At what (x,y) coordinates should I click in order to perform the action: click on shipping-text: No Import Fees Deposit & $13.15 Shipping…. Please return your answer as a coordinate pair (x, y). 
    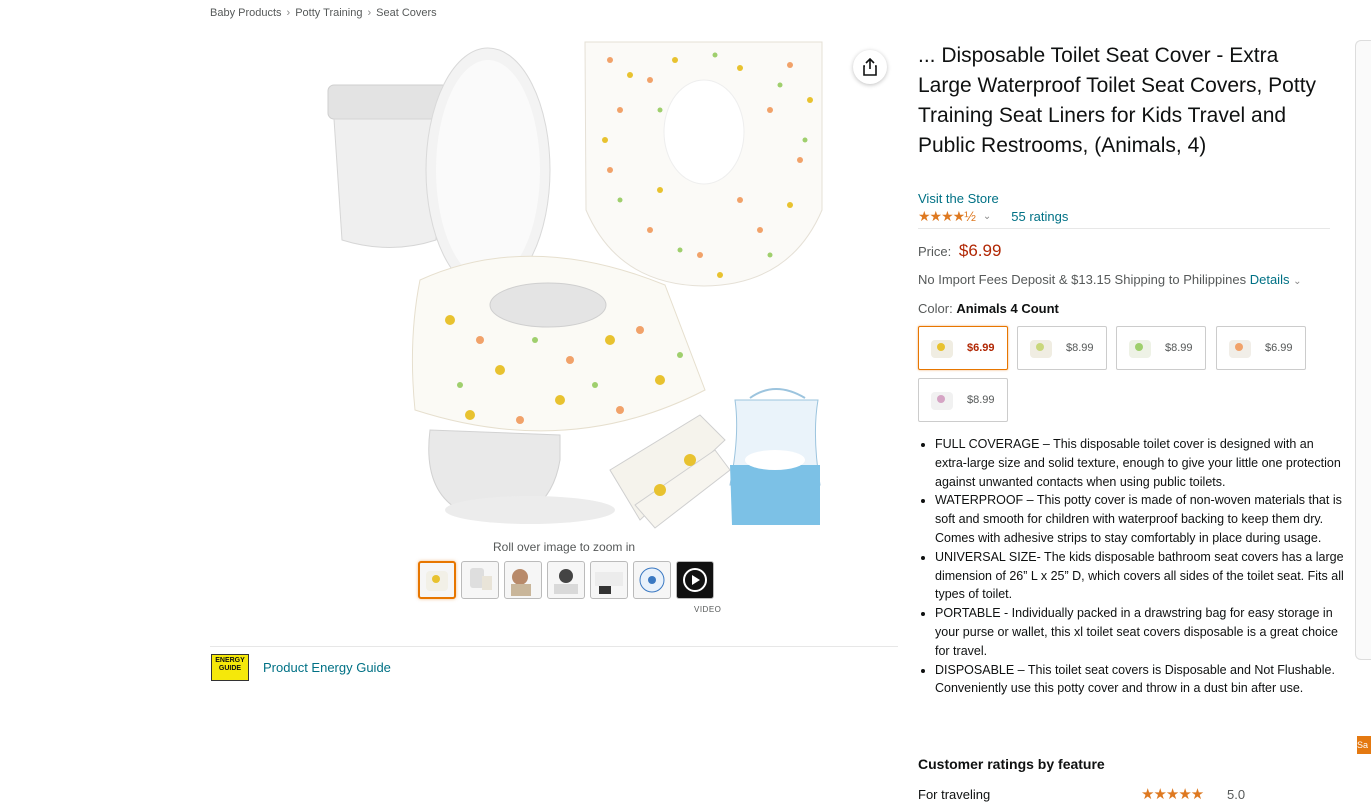
    Looking at the image, I should click on (1082, 279).